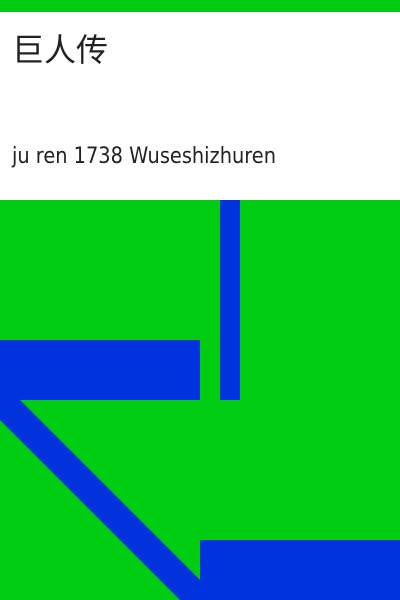 This screenshot has width=400, height=600. What do you see at coordinates (144, 156) in the screenshot?
I see `author-line: ju ren 1738 Wuseshizhuren` at bounding box center [144, 156].